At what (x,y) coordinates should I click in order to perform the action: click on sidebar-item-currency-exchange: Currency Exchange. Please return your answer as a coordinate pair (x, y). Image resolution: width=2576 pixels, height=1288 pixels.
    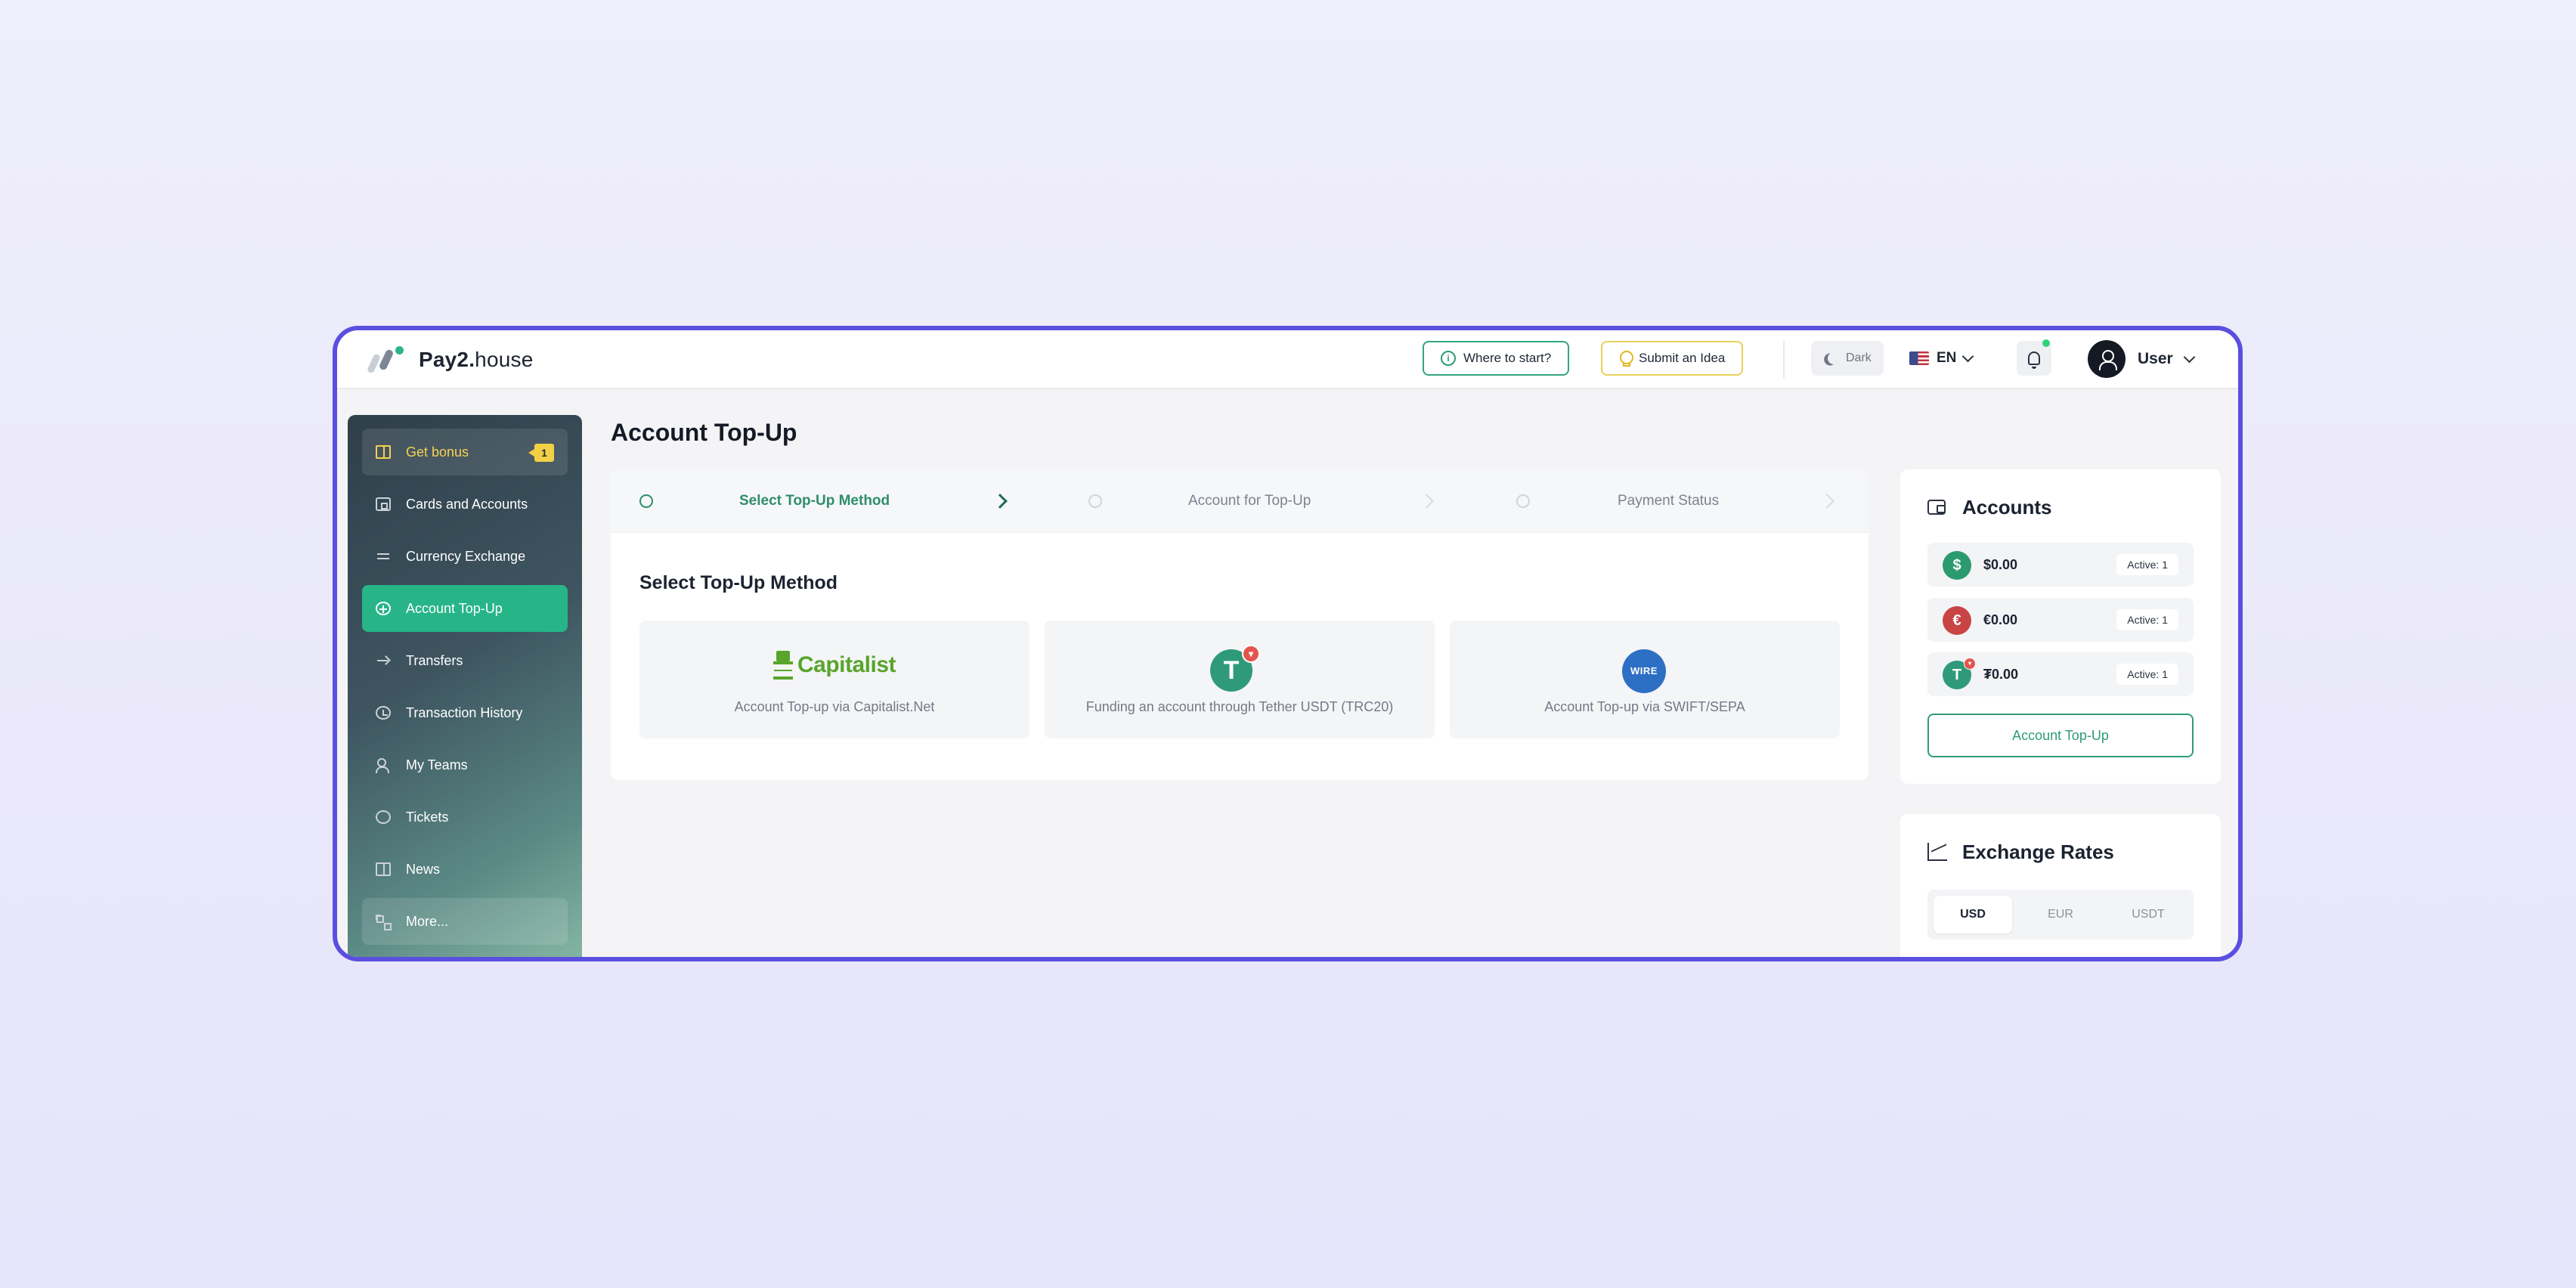
    Looking at the image, I should click on (465, 556).